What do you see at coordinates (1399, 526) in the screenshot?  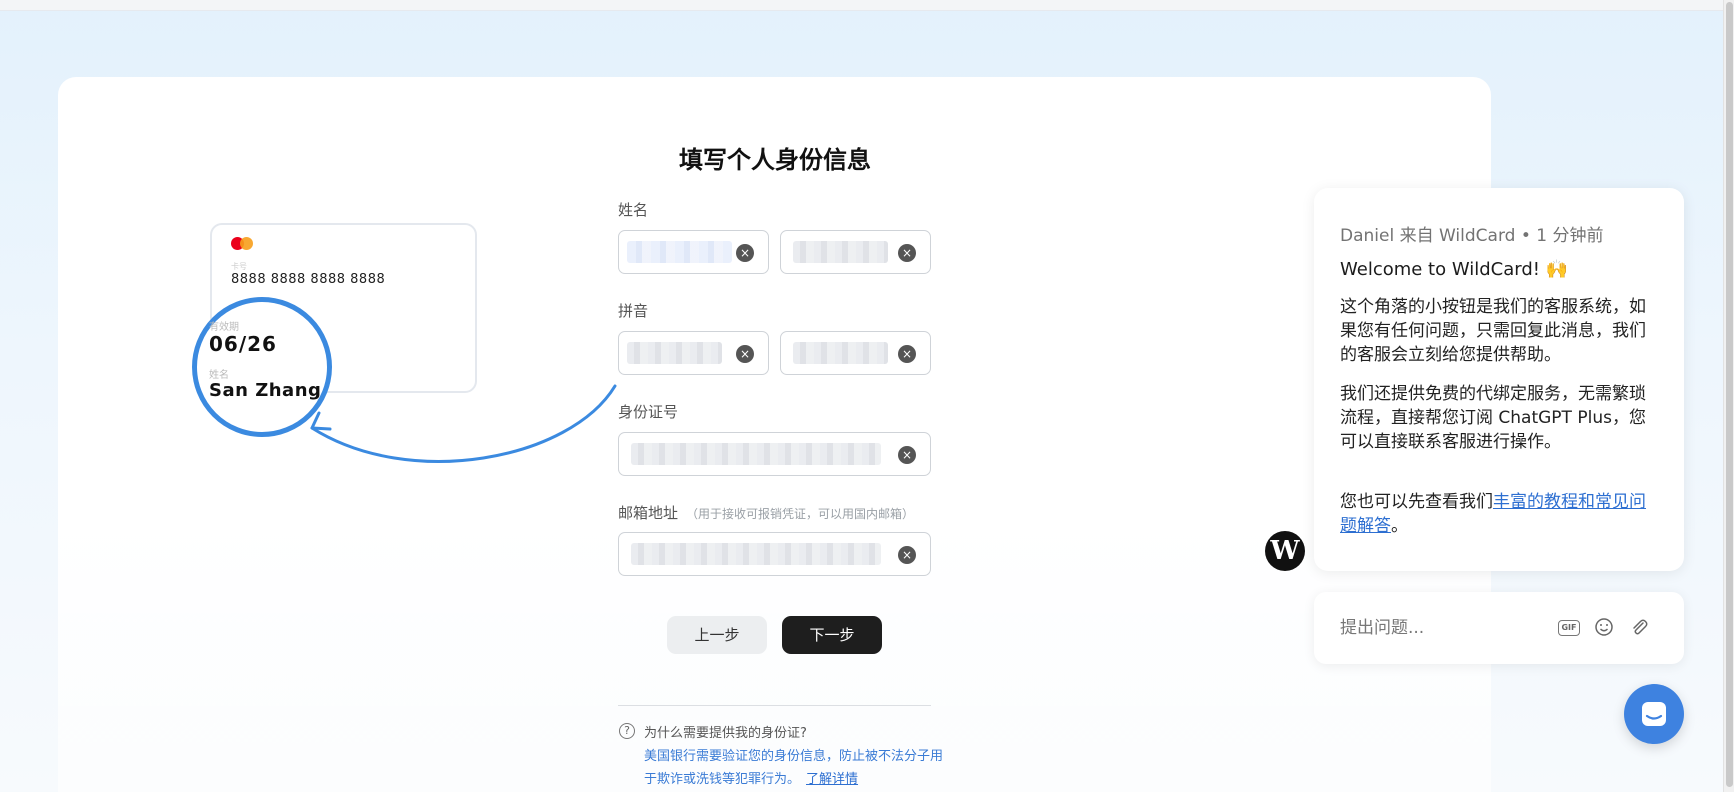 I see `chat-p3-suffix: 。` at bounding box center [1399, 526].